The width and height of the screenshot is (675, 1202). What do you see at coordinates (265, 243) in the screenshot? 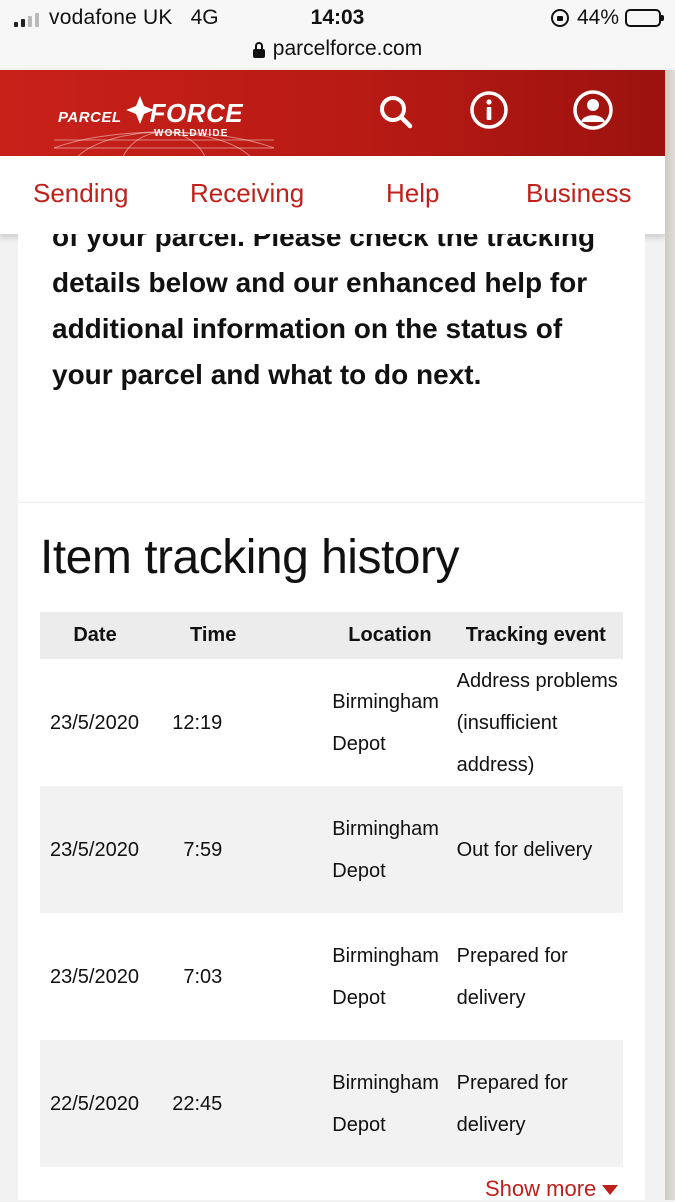
I see `intro-text-cut: of your parcel. Please check the` at bounding box center [265, 243].